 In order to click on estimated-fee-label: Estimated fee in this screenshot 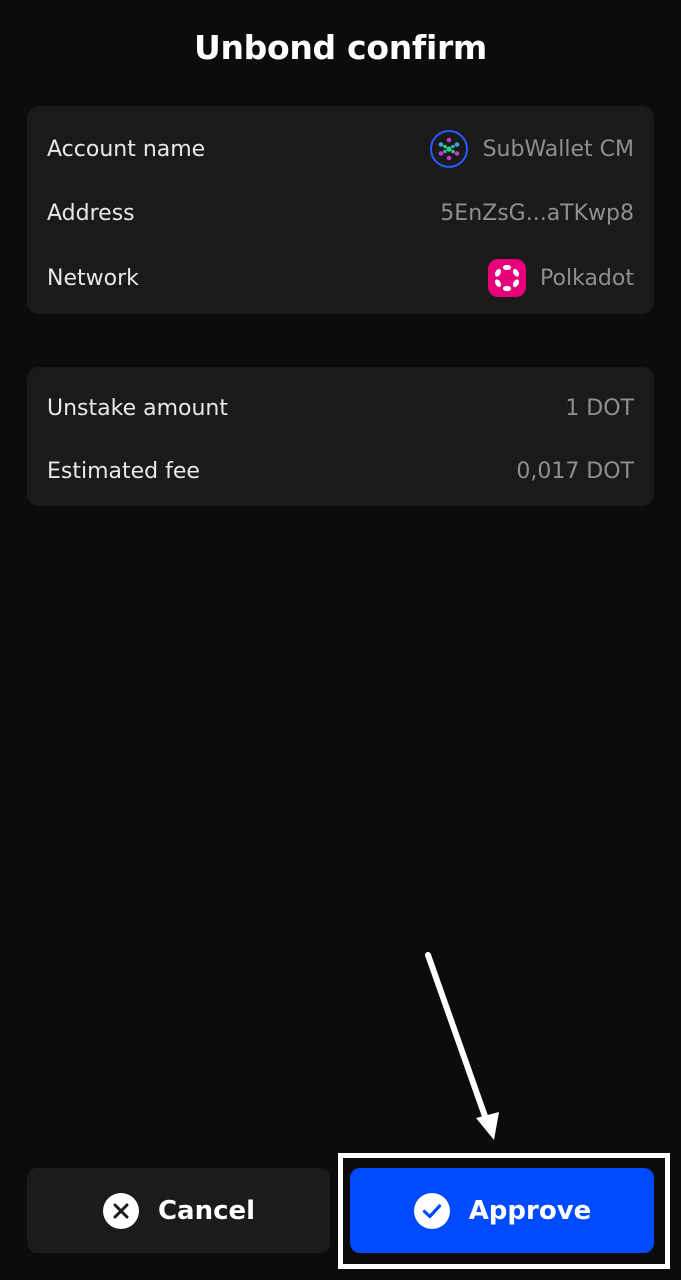, I will do `click(123, 471)`.